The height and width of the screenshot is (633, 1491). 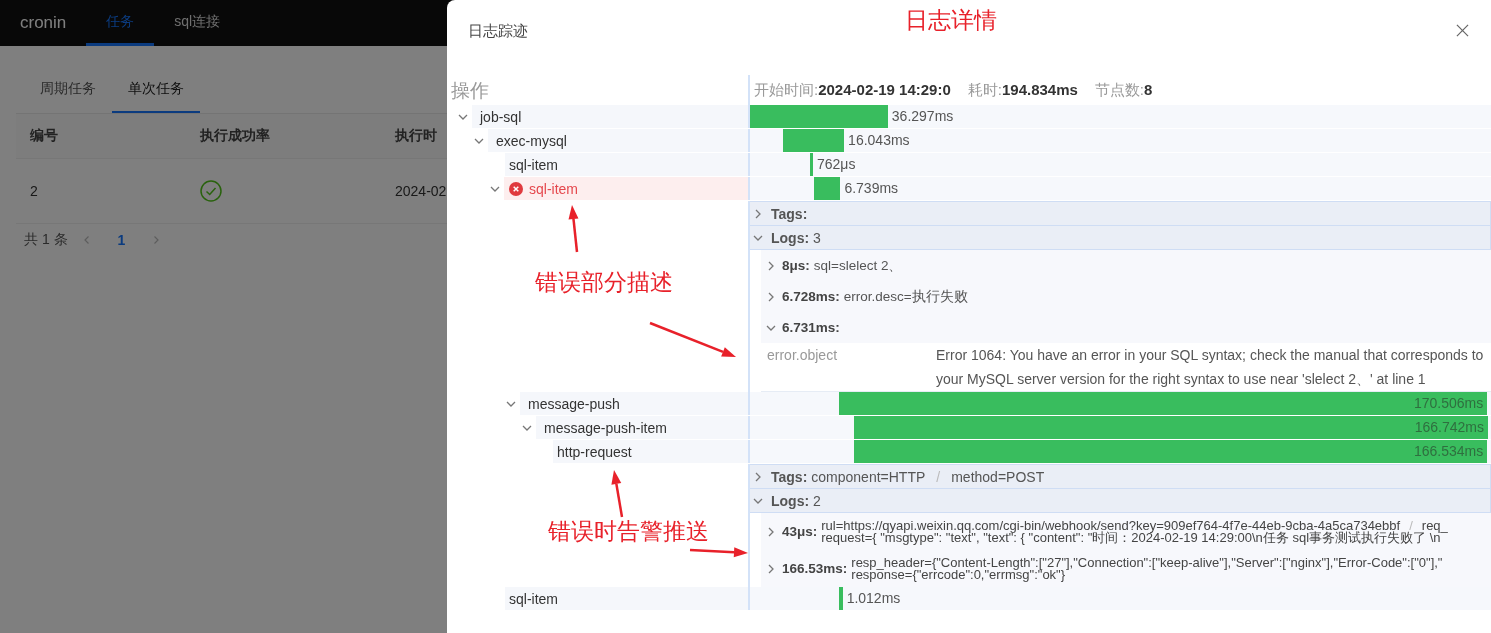 What do you see at coordinates (1449, 403) in the screenshot?
I see `duration-label: 170.506ms` at bounding box center [1449, 403].